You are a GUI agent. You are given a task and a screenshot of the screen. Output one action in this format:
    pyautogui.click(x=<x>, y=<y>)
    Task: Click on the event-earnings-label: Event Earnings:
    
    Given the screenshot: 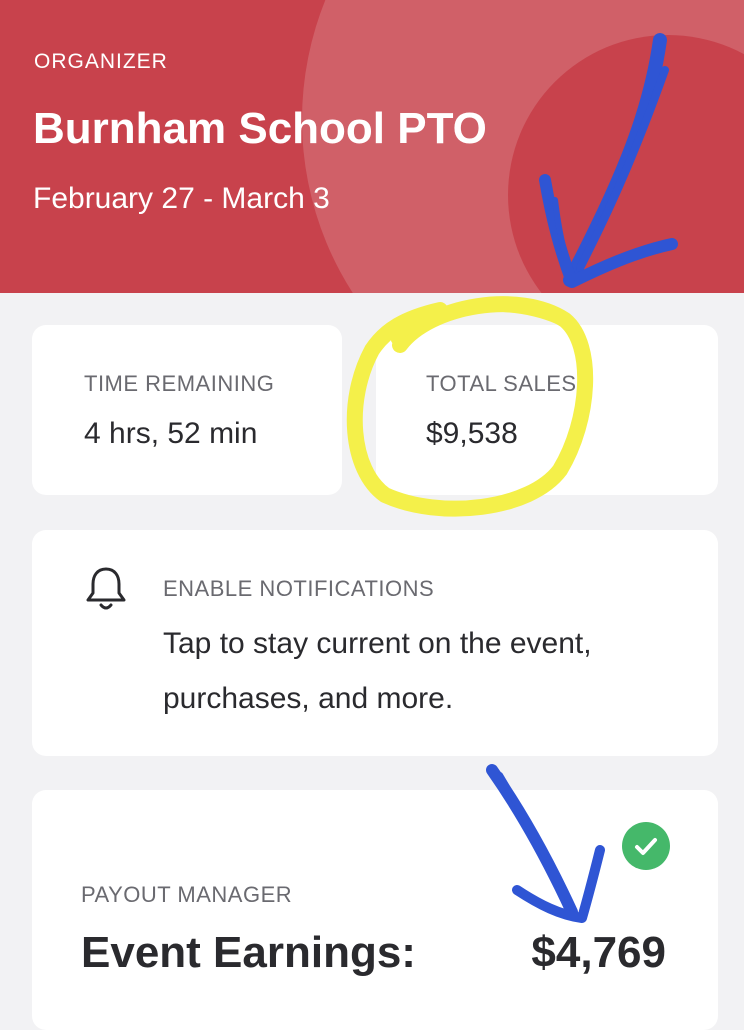 What is the action you would take?
    pyautogui.click(x=248, y=952)
    